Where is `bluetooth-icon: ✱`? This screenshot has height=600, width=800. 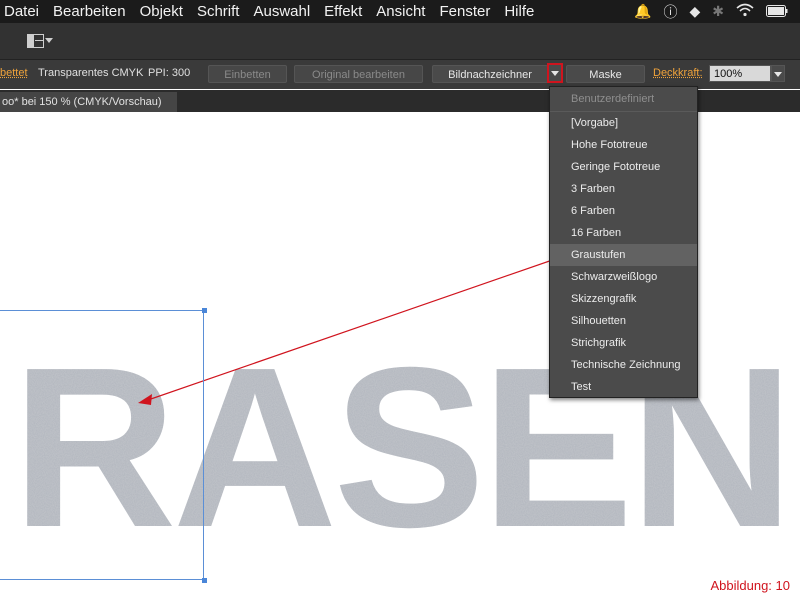
bluetooth-icon: ✱ is located at coordinates (718, 11).